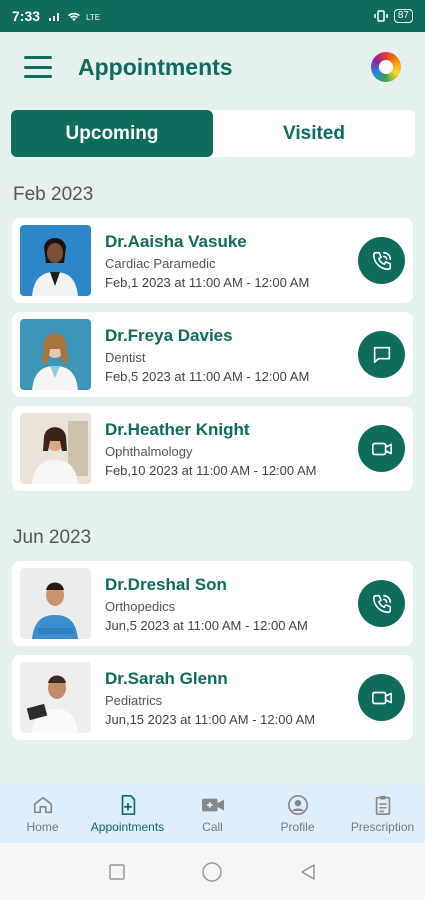  Describe the element at coordinates (52, 537) in the screenshot. I see `section-month-label: Jun 2023` at that location.